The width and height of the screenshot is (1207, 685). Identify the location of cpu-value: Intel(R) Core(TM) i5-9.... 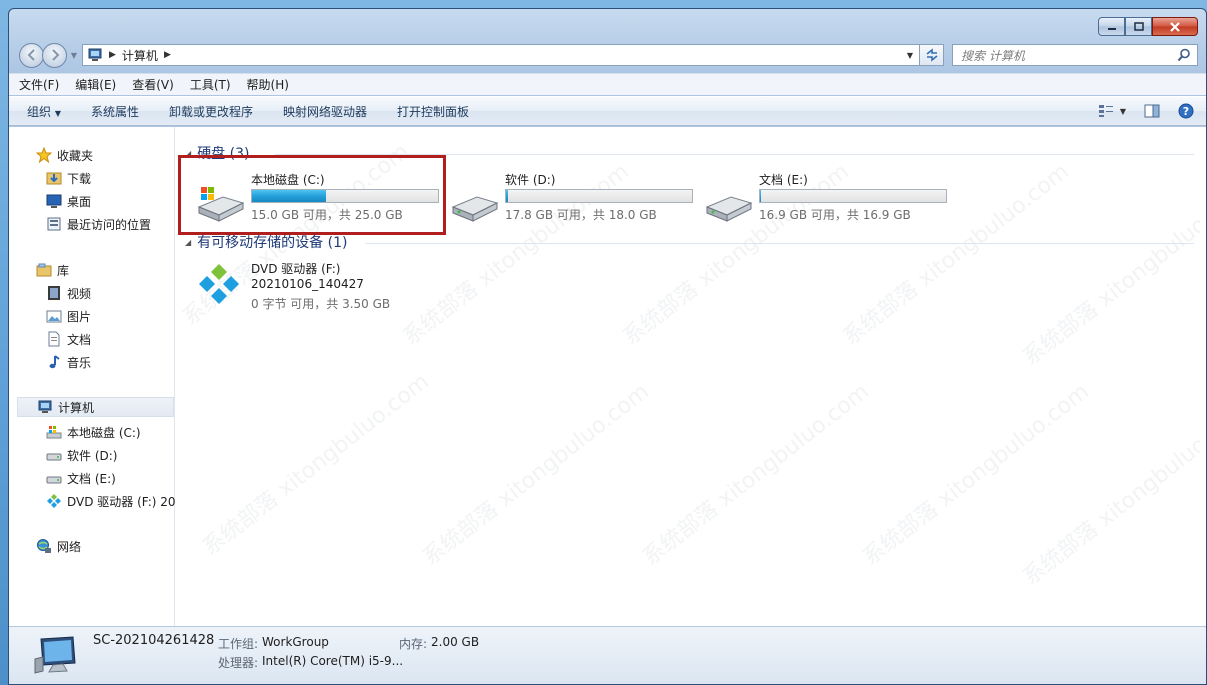
(333, 661).